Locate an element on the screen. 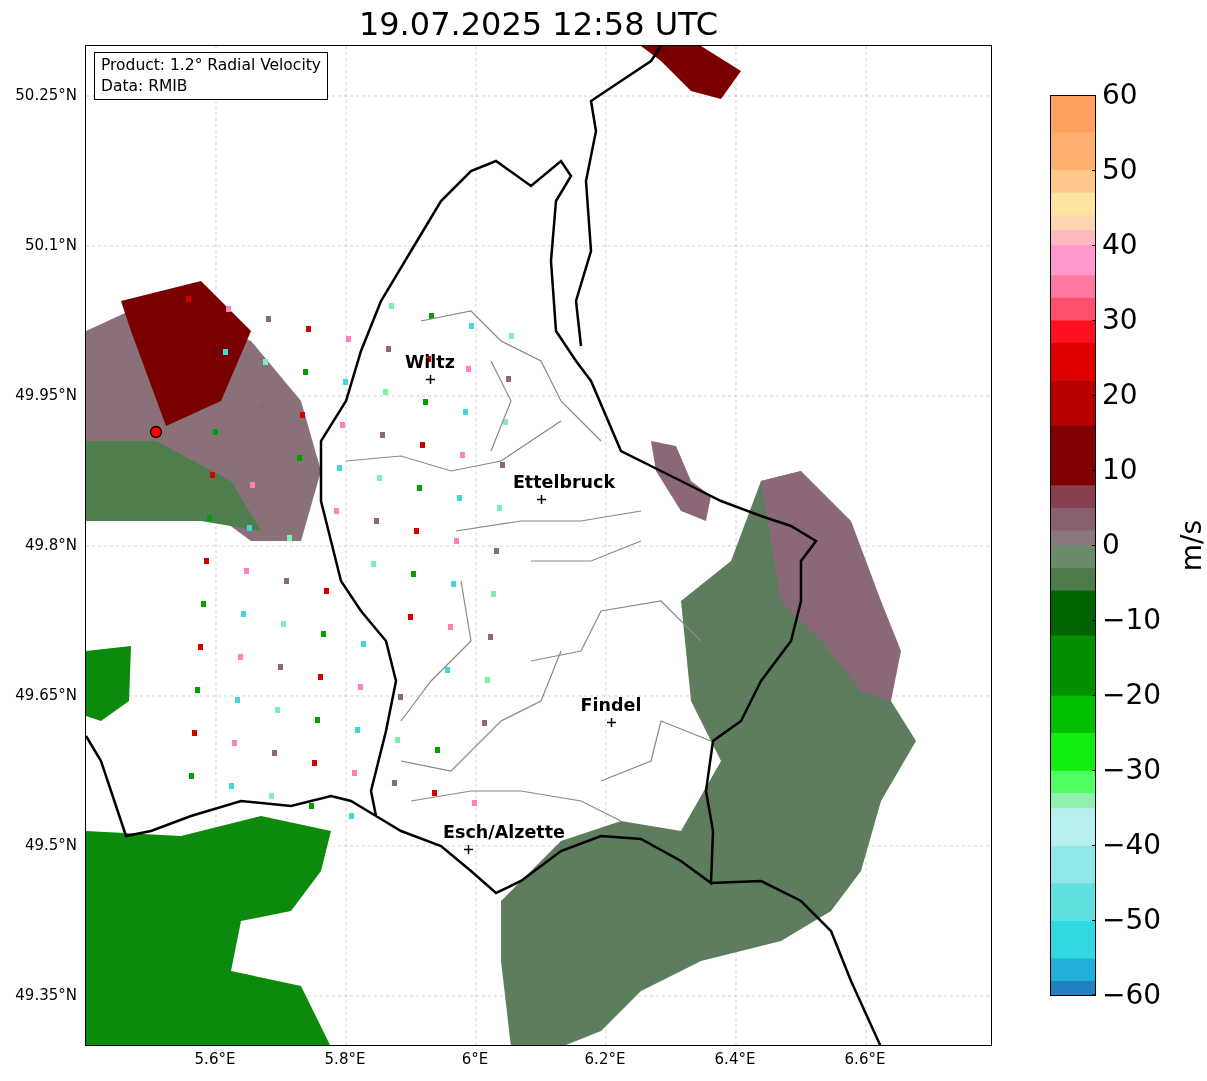 Image resolution: width=1207 pixels, height=1081 pixels. city-label: Esch/Alzette is located at coordinates (504, 833).